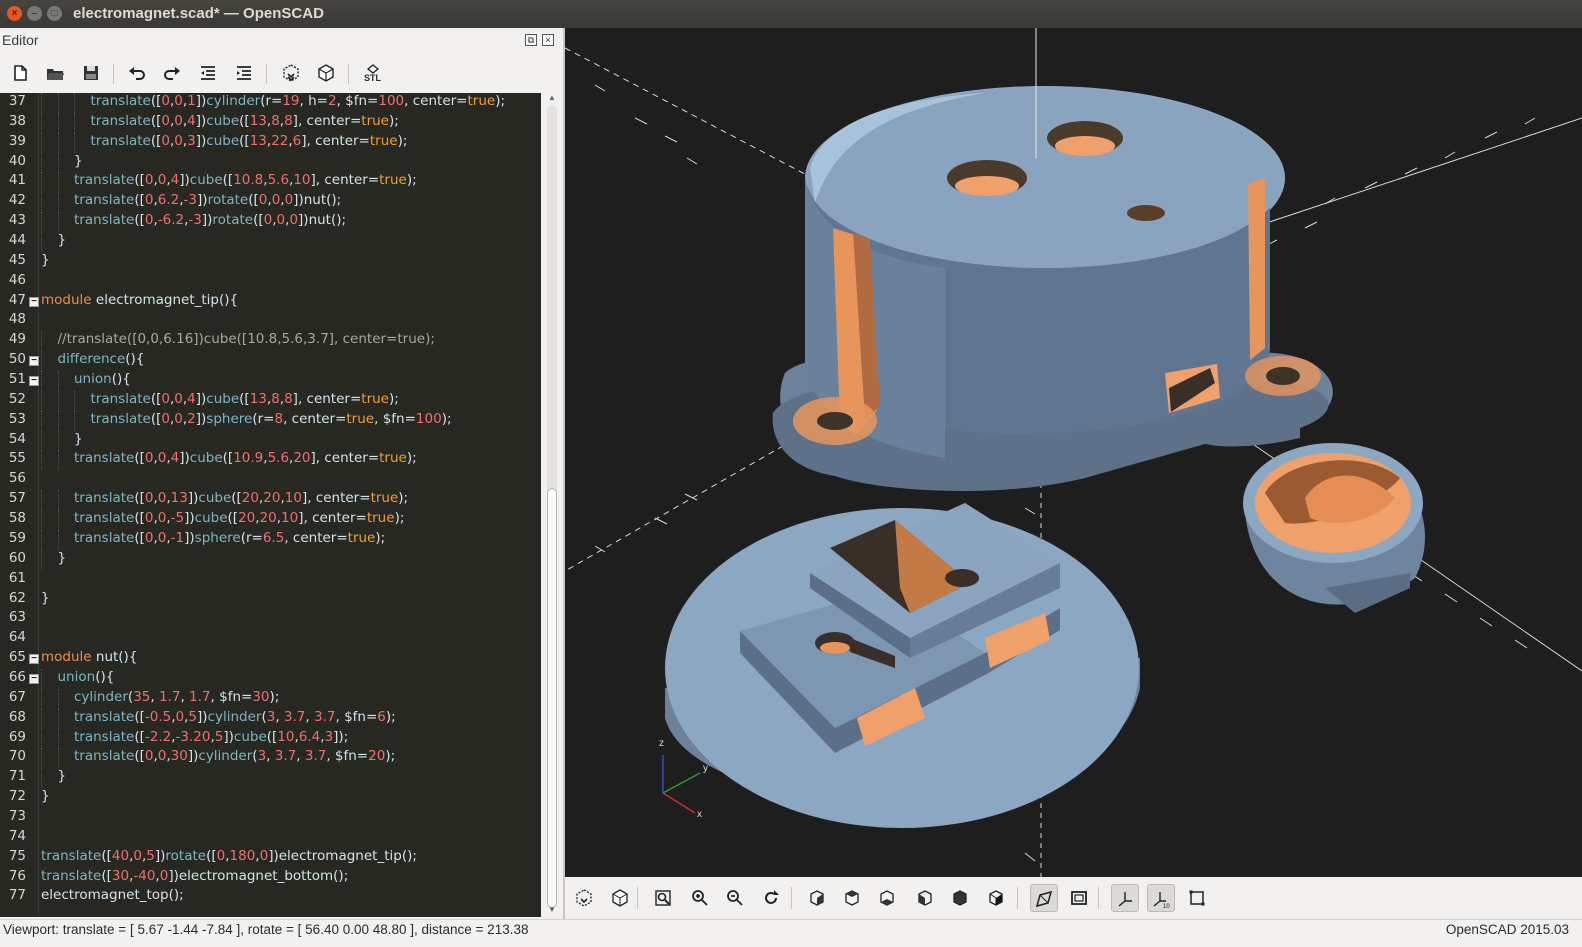  What do you see at coordinates (17, 617) in the screenshot?
I see `line-number: 63` at bounding box center [17, 617].